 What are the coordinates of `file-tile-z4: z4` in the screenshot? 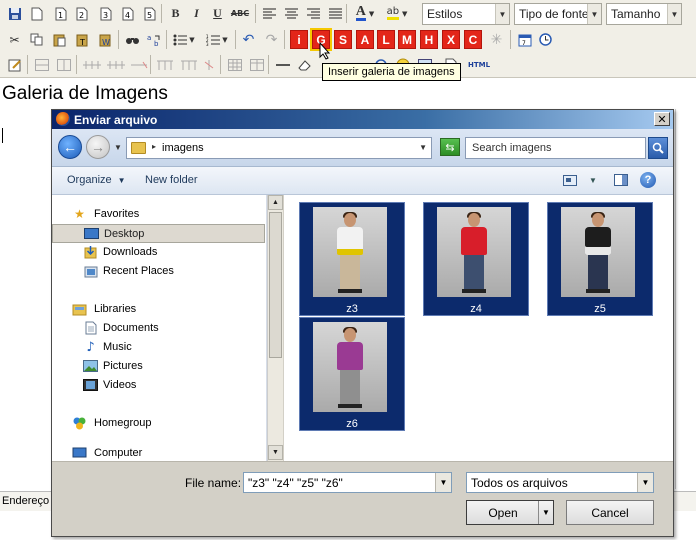 It's located at (476, 259).